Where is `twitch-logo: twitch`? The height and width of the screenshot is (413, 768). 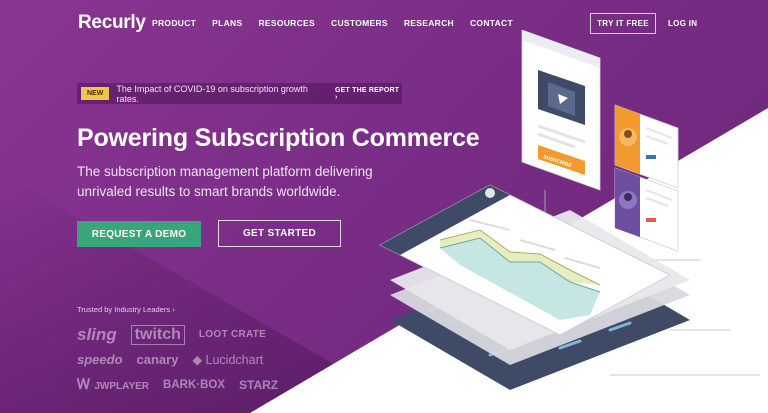
twitch-logo: twitch is located at coordinates (157, 334).